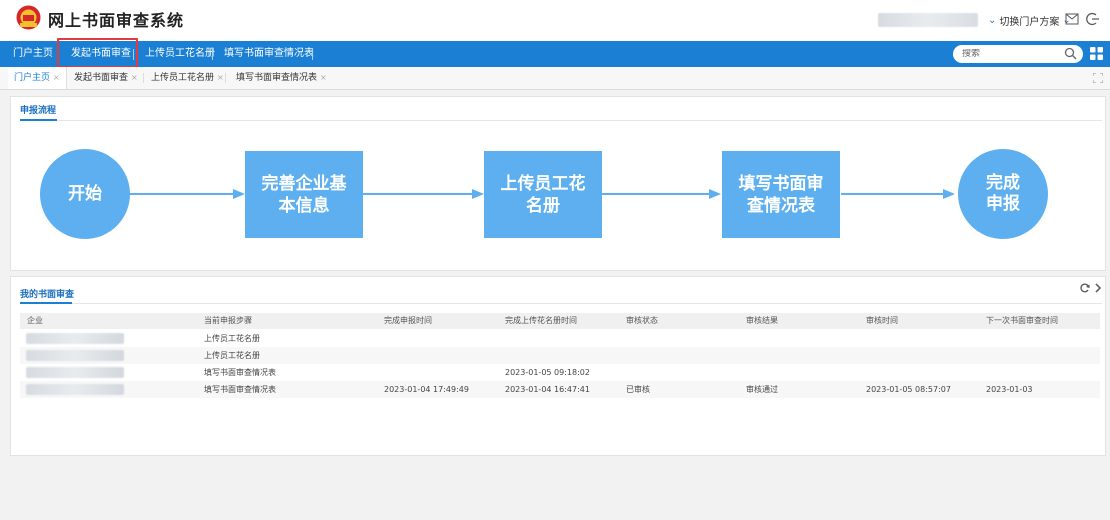  Describe the element at coordinates (928, 20) in the screenshot. I see `user-name-redacted` at that location.